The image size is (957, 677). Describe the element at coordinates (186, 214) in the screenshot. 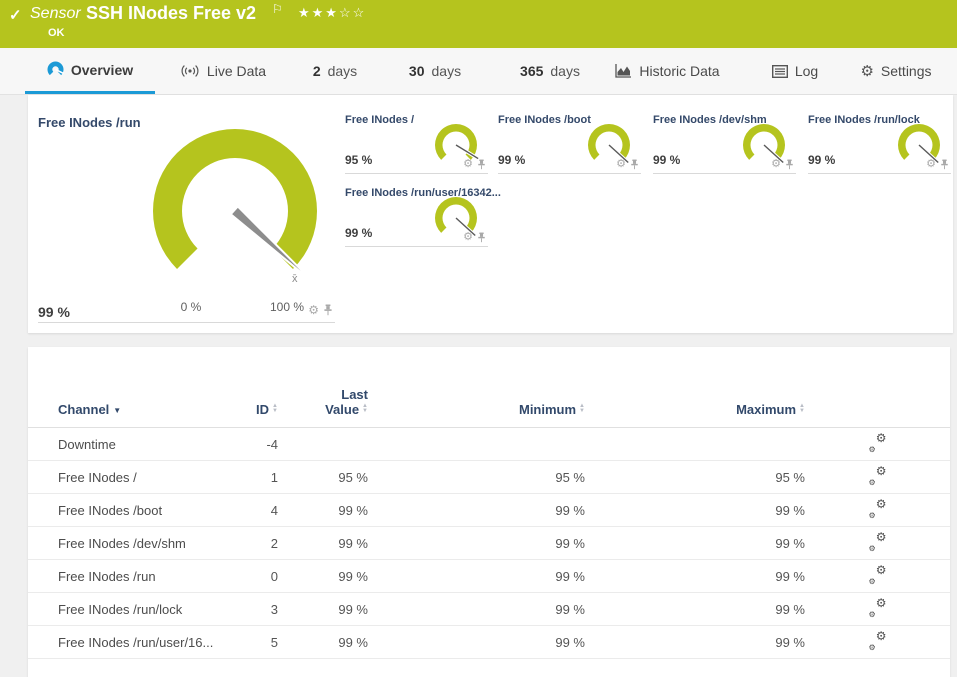

I see `gauge-tile-primary: Free INodes /run 0 % 100 % x̄ 99 % ⚙` at that location.